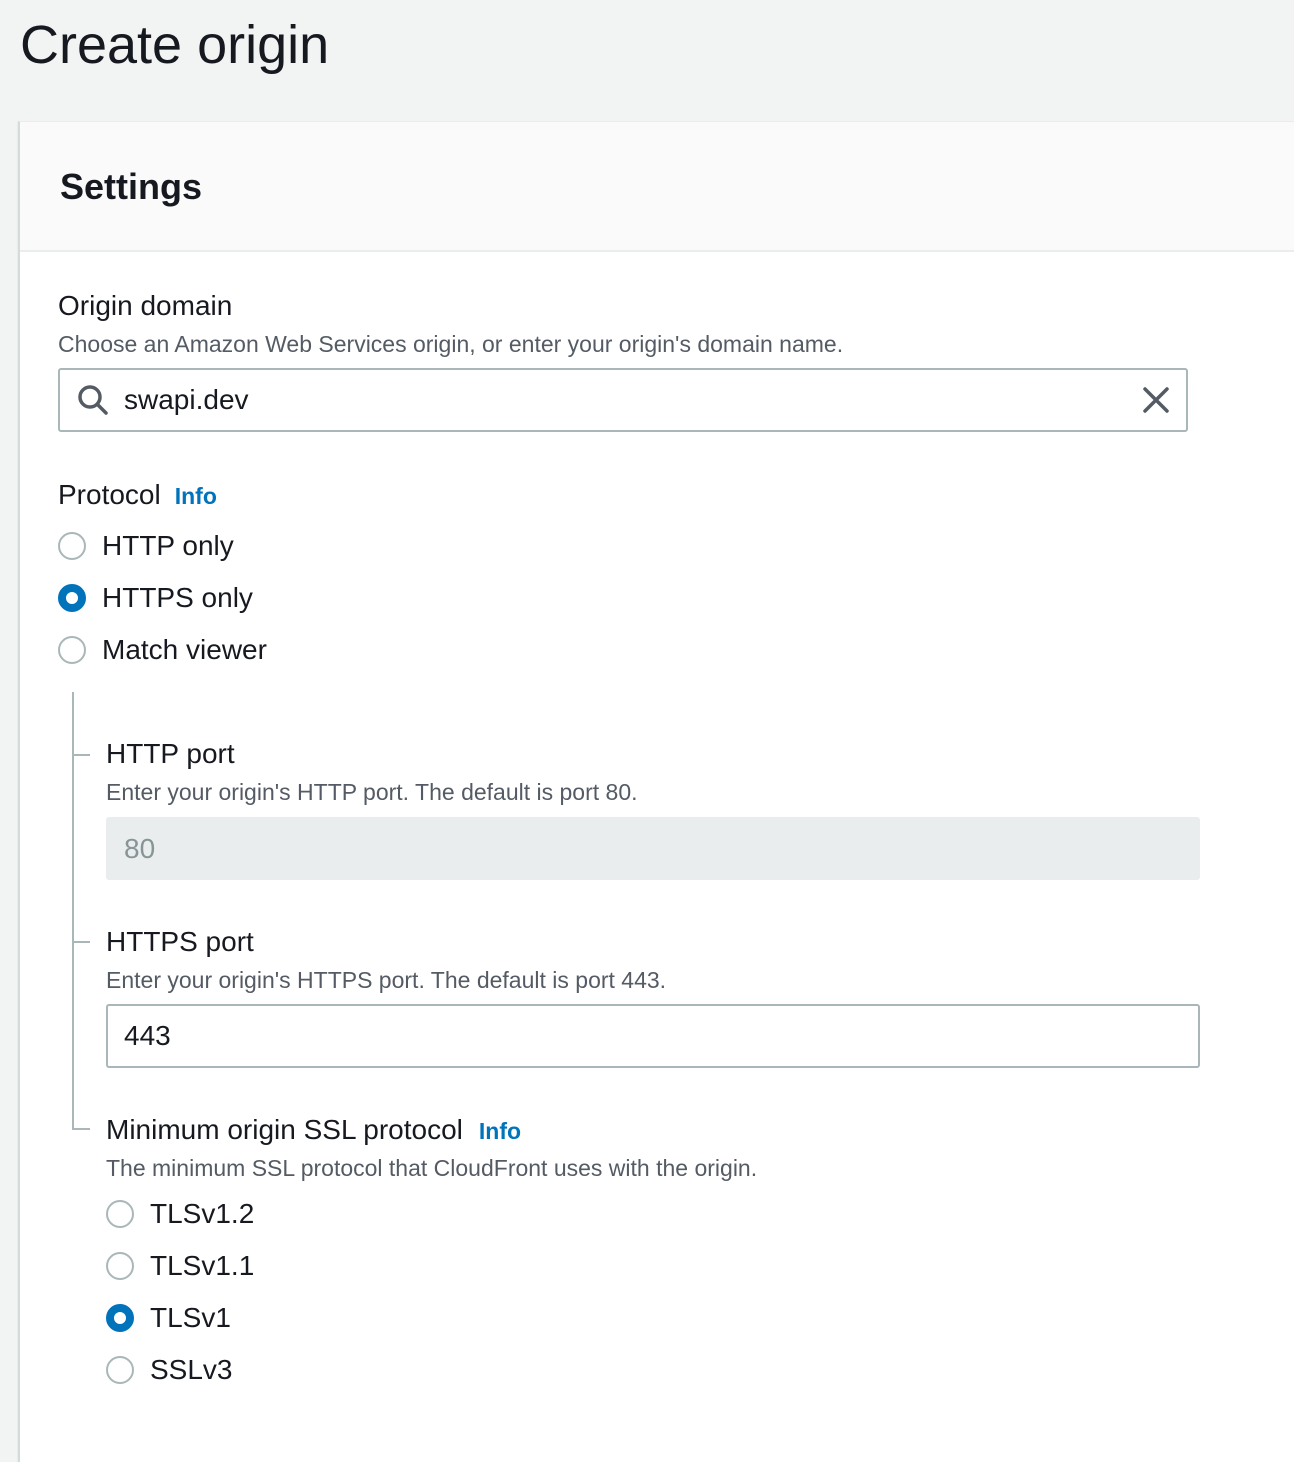  What do you see at coordinates (145, 305) in the screenshot?
I see `origin-domain-label: Origin domain` at bounding box center [145, 305].